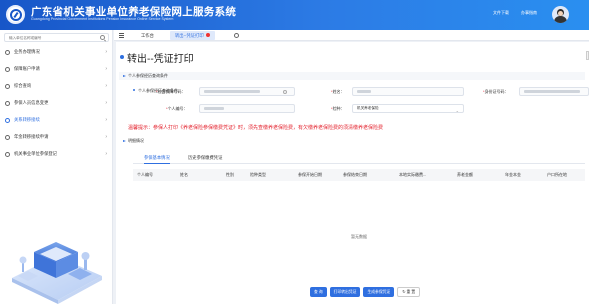 The height and width of the screenshot is (304, 589). I want to click on insurance-value: 机关养老保险, so click(368, 108).